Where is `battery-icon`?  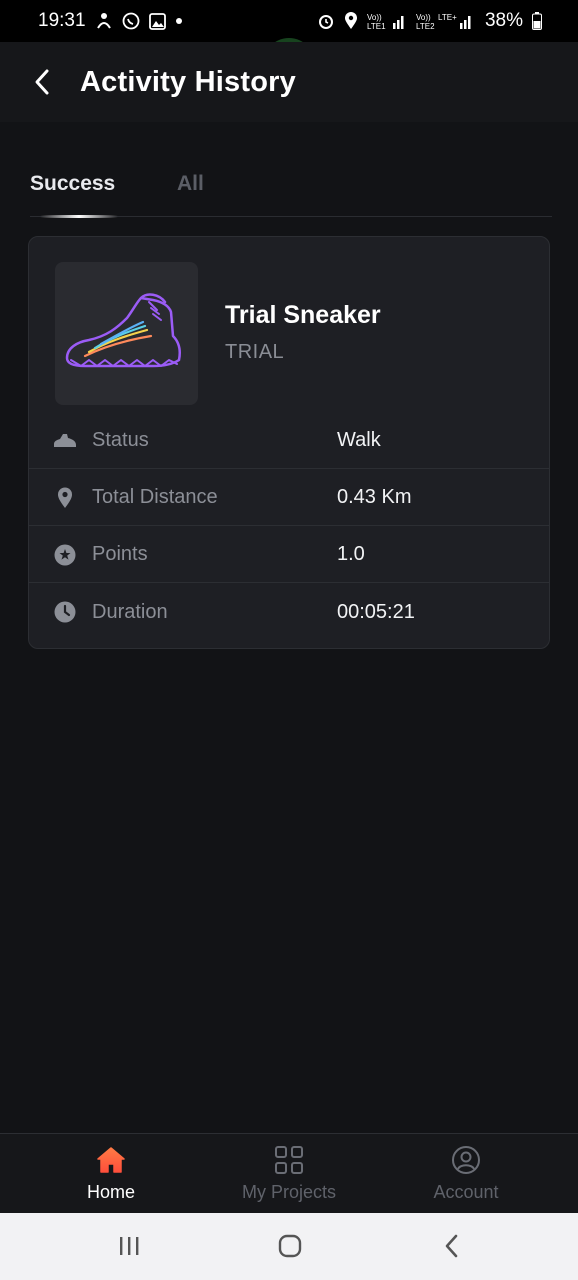
battery-icon is located at coordinates (537, 21).